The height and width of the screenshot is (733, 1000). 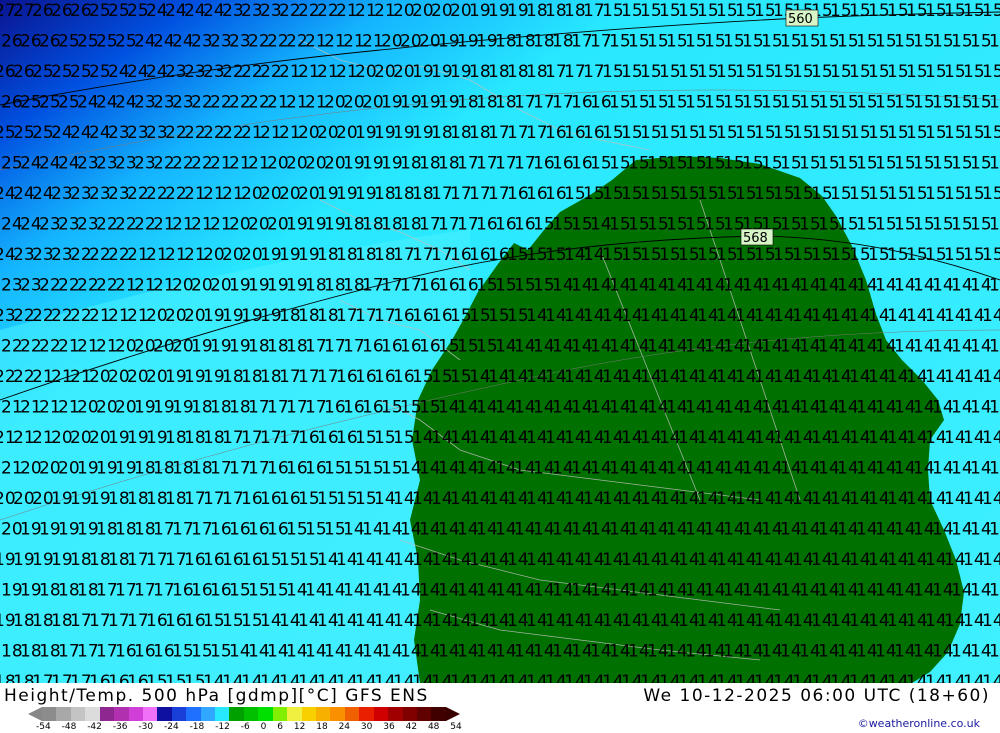 I want to click on legend-tick-label: -42, so click(x=94, y=727).